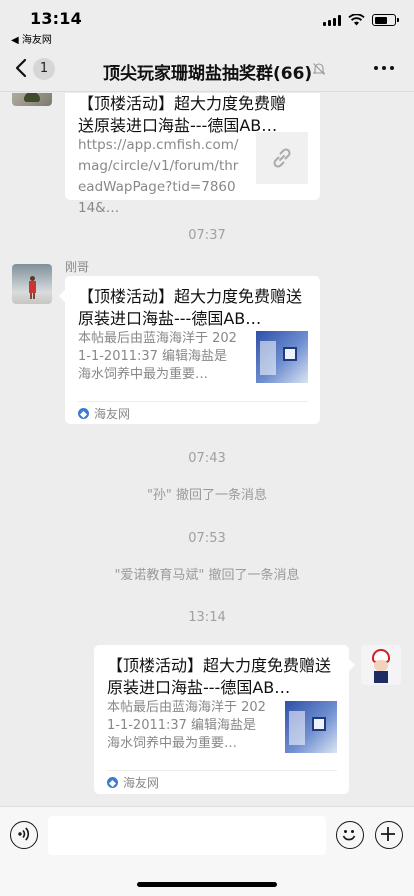 Image resolution: width=414 pixels, height=896 pixels. Describe the element at coordinates (384, 68) in the screenshot. I see `more-dots-icon` at that location.